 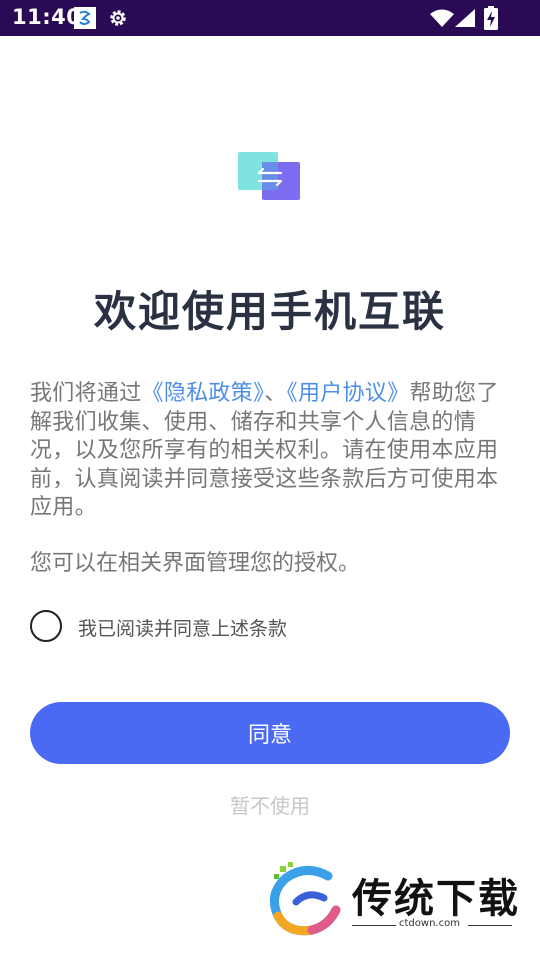 What do you see at coordinates (270, 18) in the screenshot?
I see `status-bar: 11:40` at bounding box center [270, 18].